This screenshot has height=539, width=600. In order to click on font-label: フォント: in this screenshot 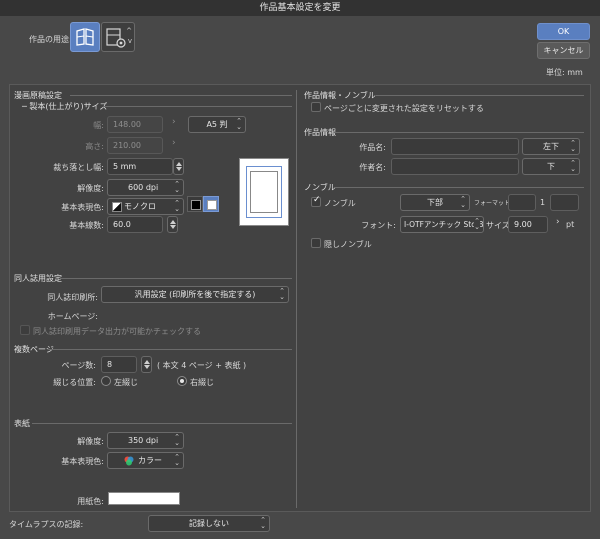, I will do `click(378, 225)`.